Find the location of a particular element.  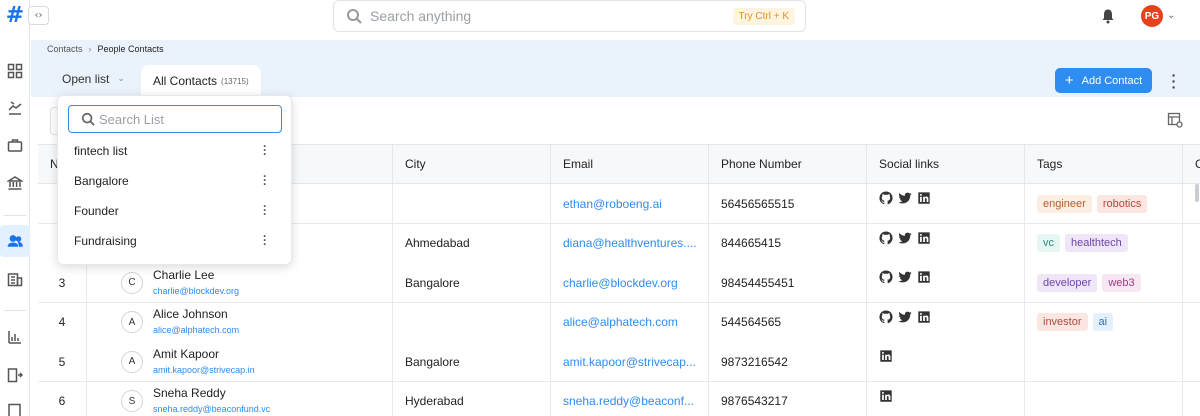

contacts-icon is located at coordinates (15, 241).